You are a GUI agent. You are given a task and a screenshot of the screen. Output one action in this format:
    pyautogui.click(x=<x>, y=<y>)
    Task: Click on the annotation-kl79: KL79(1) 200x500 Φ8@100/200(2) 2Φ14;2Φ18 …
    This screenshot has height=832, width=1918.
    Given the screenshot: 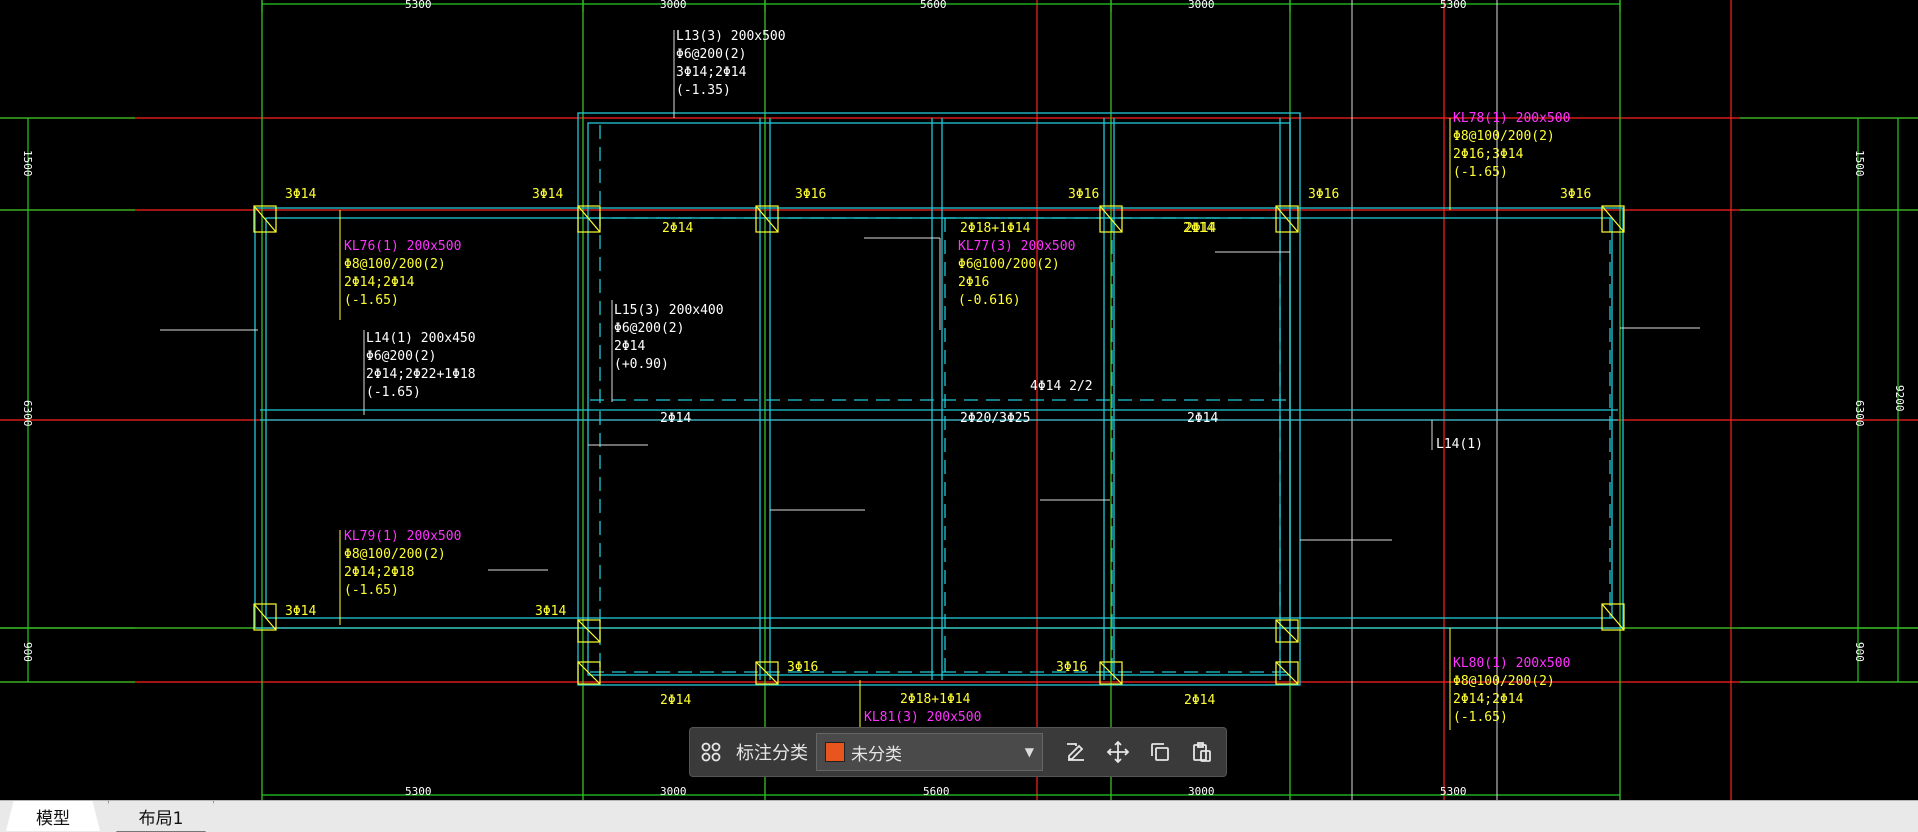 What is the action you would take?
    pyautogui.click(x=402, y=563)
    